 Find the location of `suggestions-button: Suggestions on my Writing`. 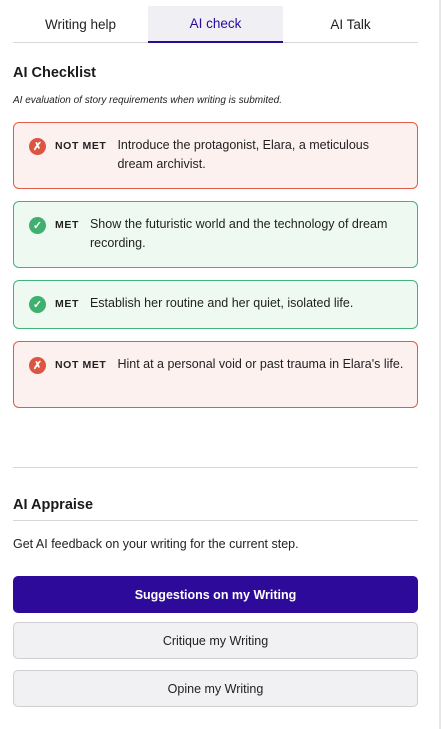

suggestions-button: Suggestions on my Writing is located at coordinates (215, 594).